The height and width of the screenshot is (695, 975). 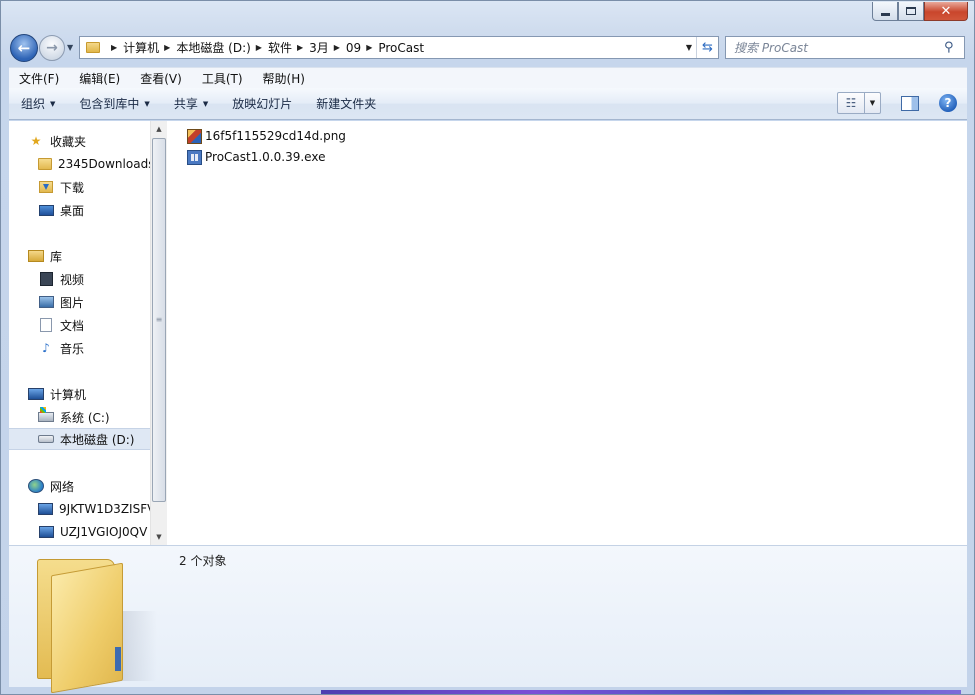 I want to click on refresh-button: ⇆, so click(x=707, y=47).